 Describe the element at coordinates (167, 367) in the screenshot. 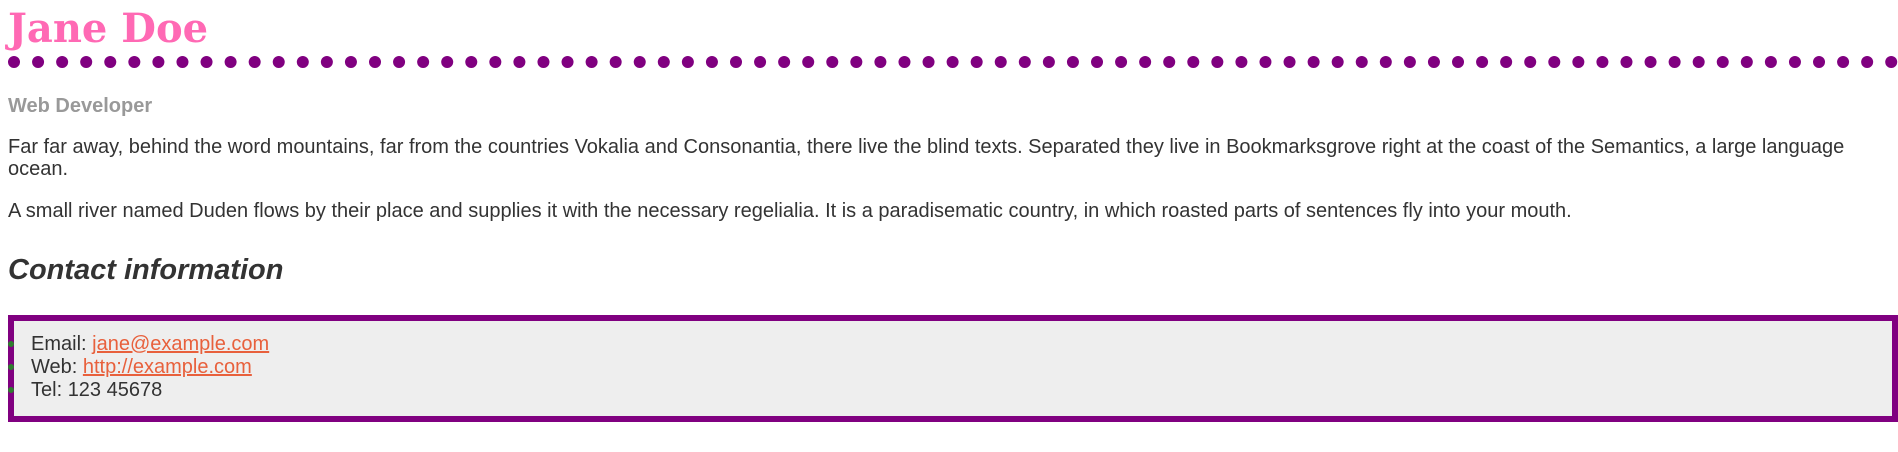

I see `contact-web-link: http://example.com` at that location.